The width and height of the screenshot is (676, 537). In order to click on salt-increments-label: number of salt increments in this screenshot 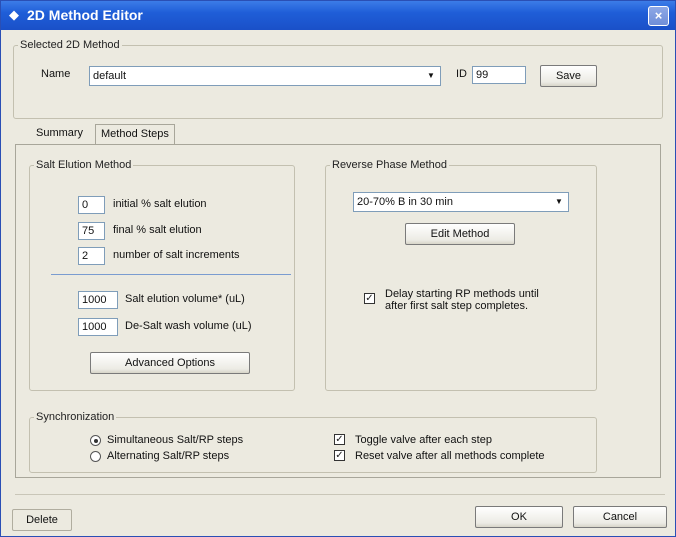, I will do `click(176, 255)`.